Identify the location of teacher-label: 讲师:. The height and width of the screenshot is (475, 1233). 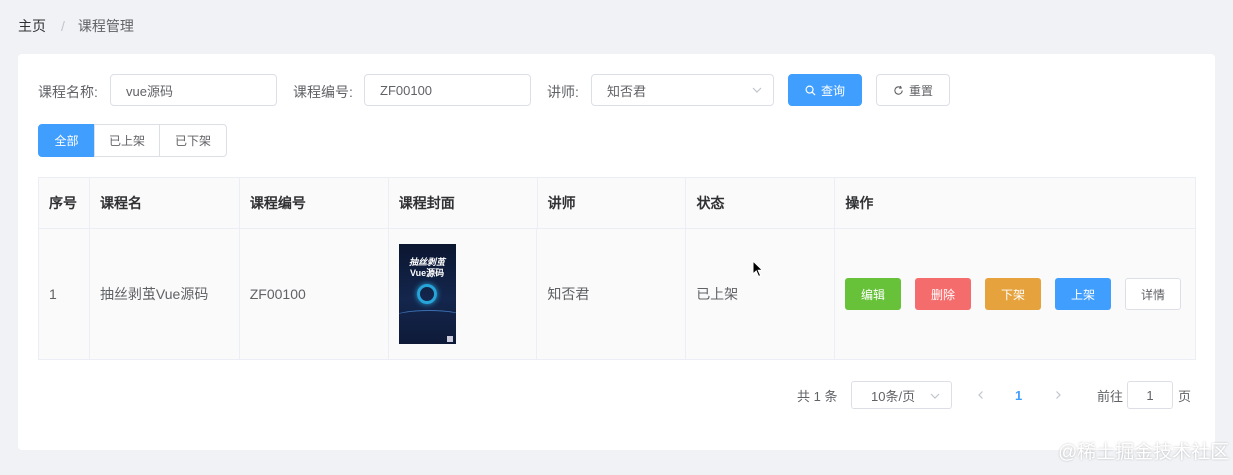
(563, 92).